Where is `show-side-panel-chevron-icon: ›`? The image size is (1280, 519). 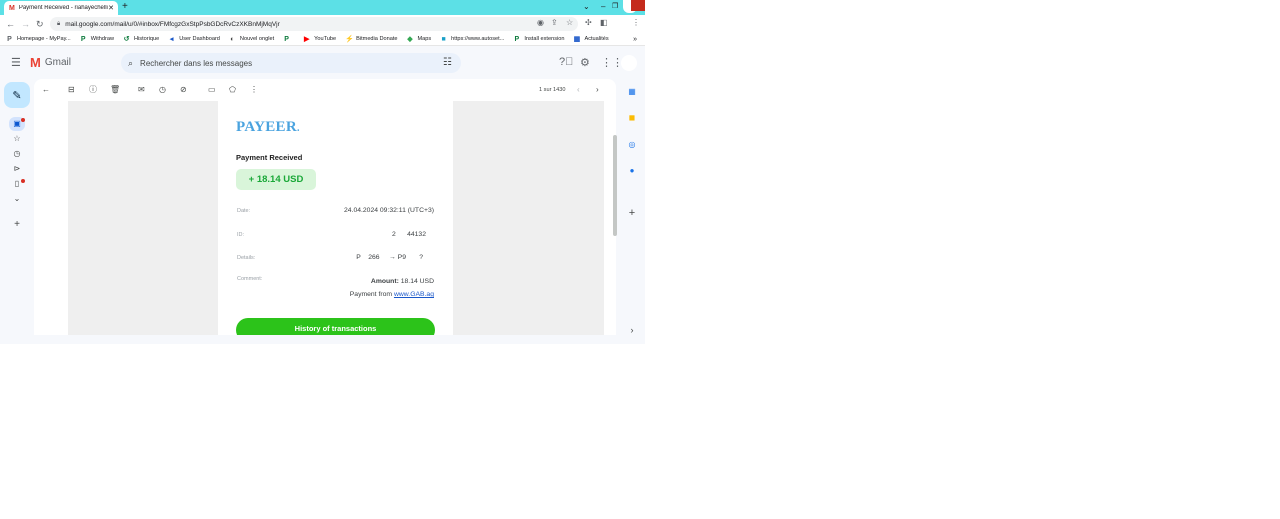
show-side-panel-chevron-icon: › is located at coordinates (632, 330).